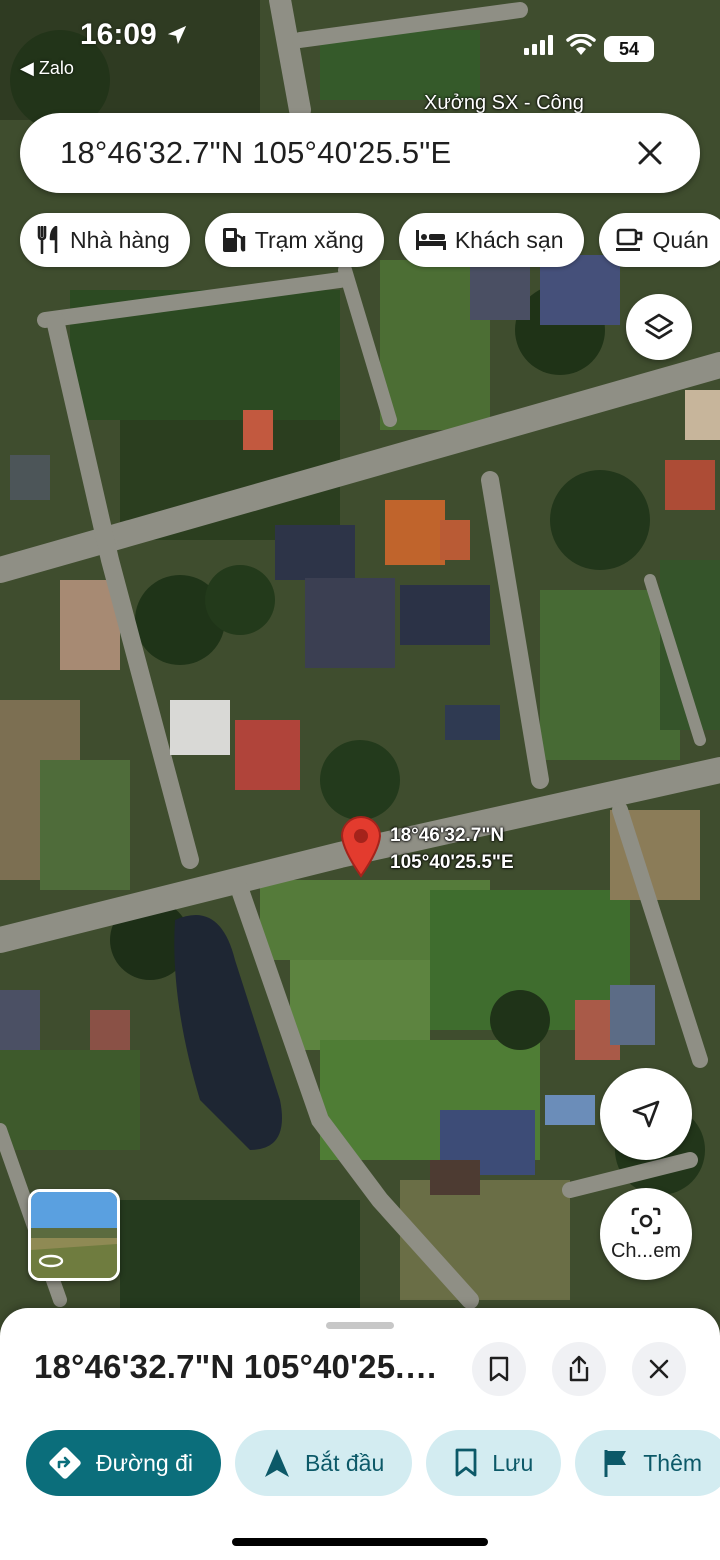 Image resolution: width=720 pixels, height=1560 pixels. I want to click on pin-coordinates: 18°46'32.7"N 105°40'25.5"E, so click(452, 849).